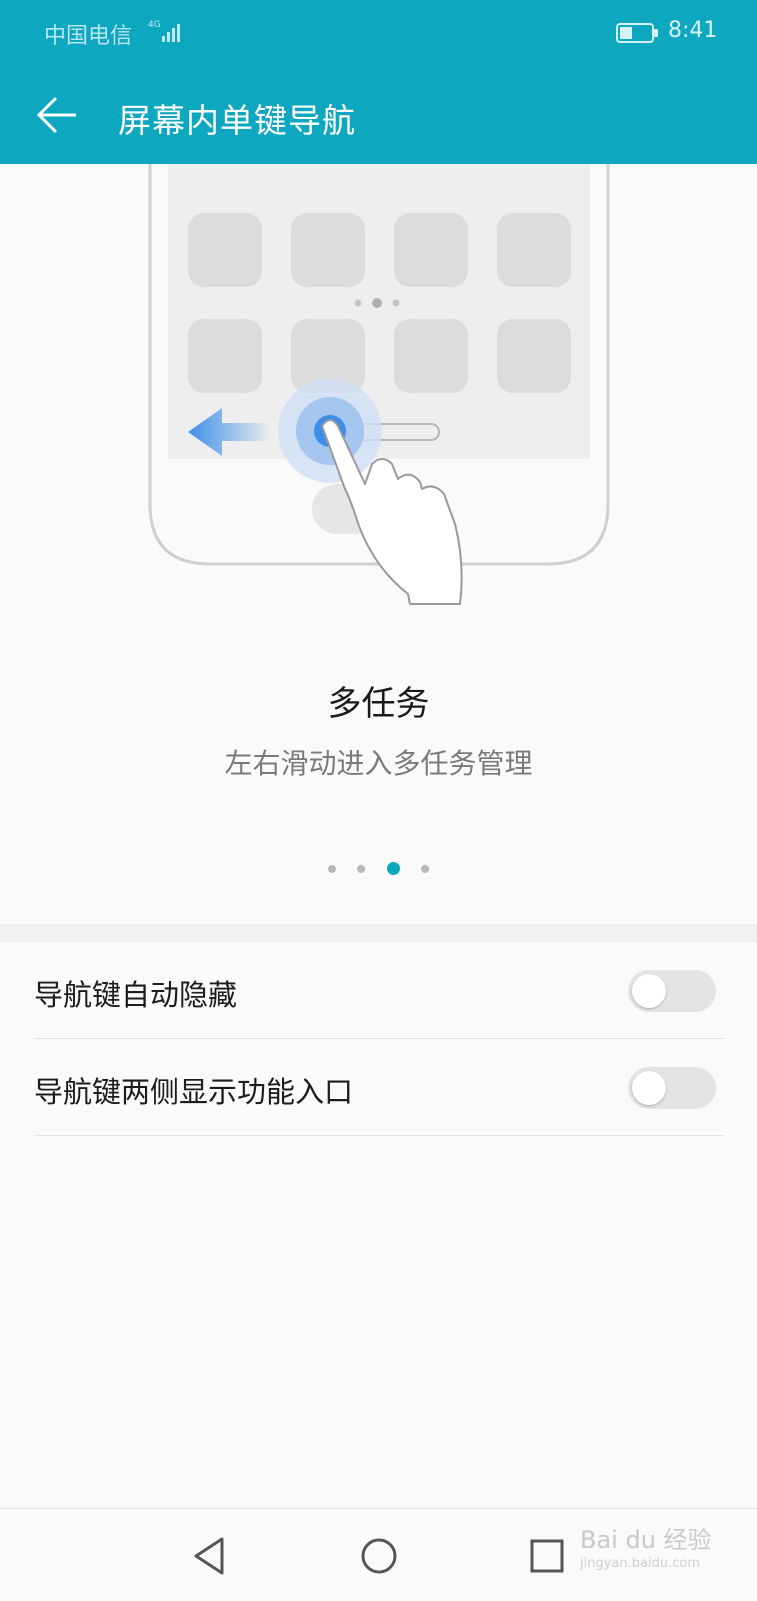  I want to click on back-button, so click(59, 115).